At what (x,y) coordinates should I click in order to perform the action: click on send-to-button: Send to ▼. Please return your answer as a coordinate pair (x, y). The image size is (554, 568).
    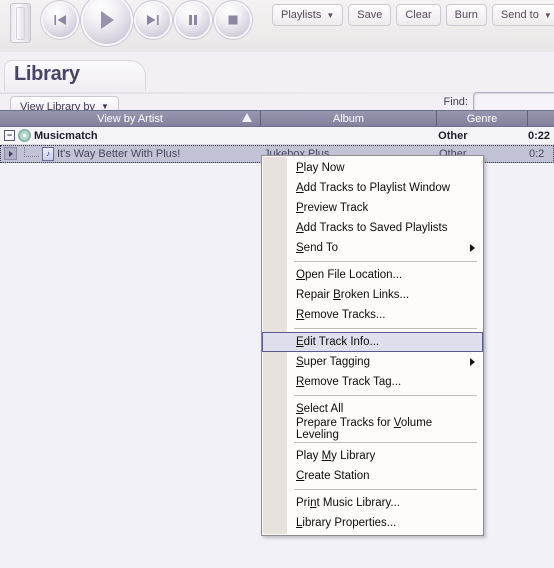
    Looking at the image, I should click on (522, 15).